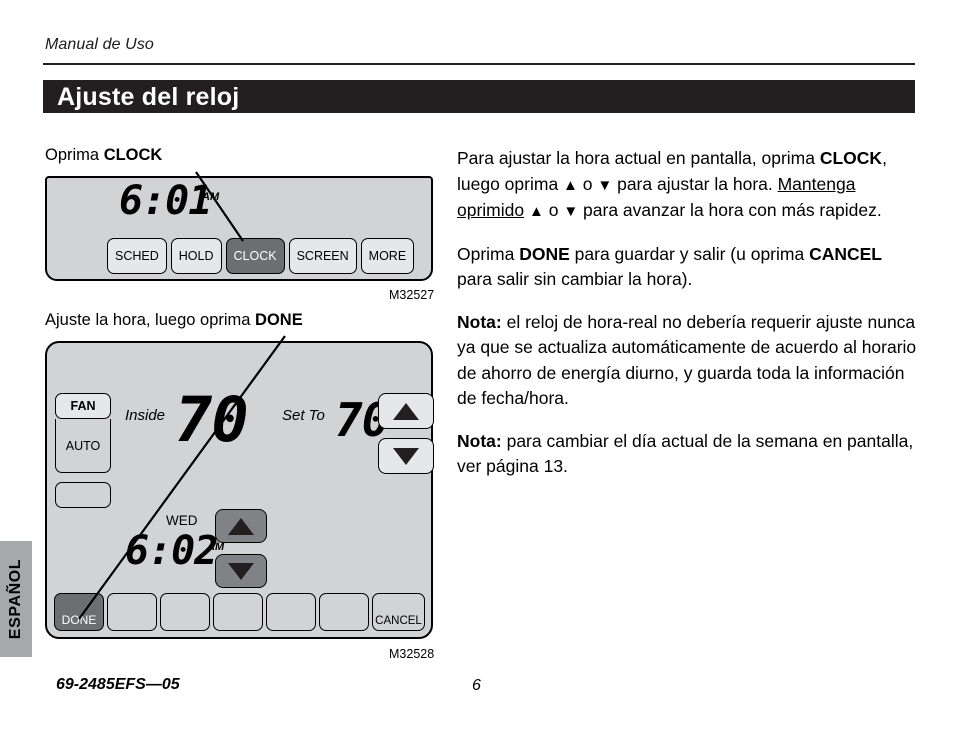 The image size is (954, 738). What do you see at coordinates (255, 256) in the screenshot?
I see `softkey-clock: CLOCK` at bounding box center [255, 256].